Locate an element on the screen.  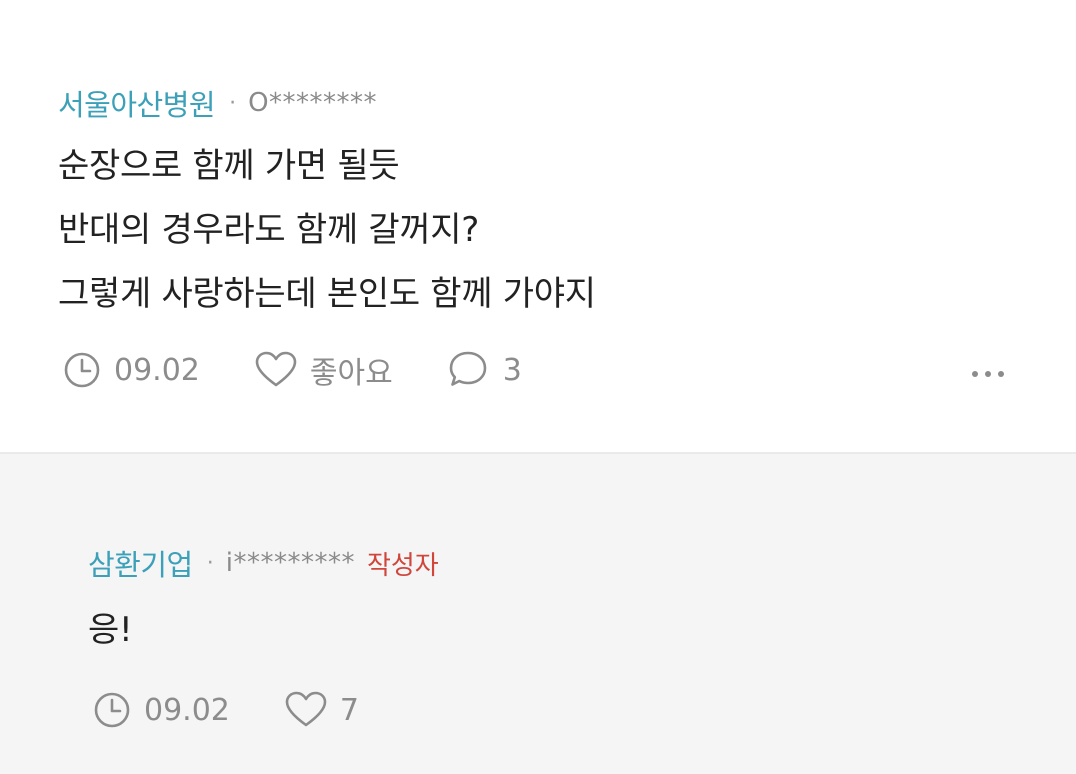
like-count: 7 is located at coordinates (349, 710).